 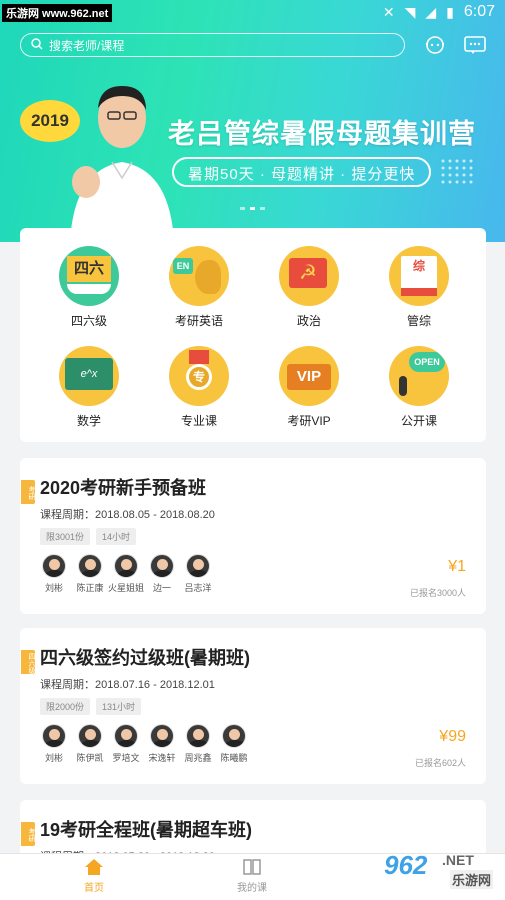 What do you see at coordinates (116, 536) in the screenshot?
I see `course-chip: 14小时` at bounding box center [116, 536].